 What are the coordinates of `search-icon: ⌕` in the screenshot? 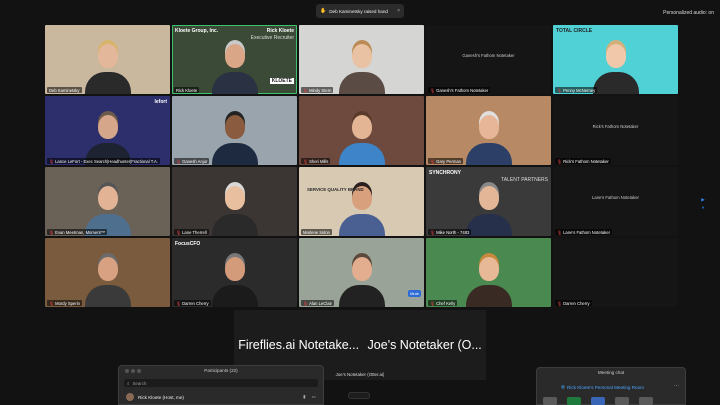 It's located at (128, 383).